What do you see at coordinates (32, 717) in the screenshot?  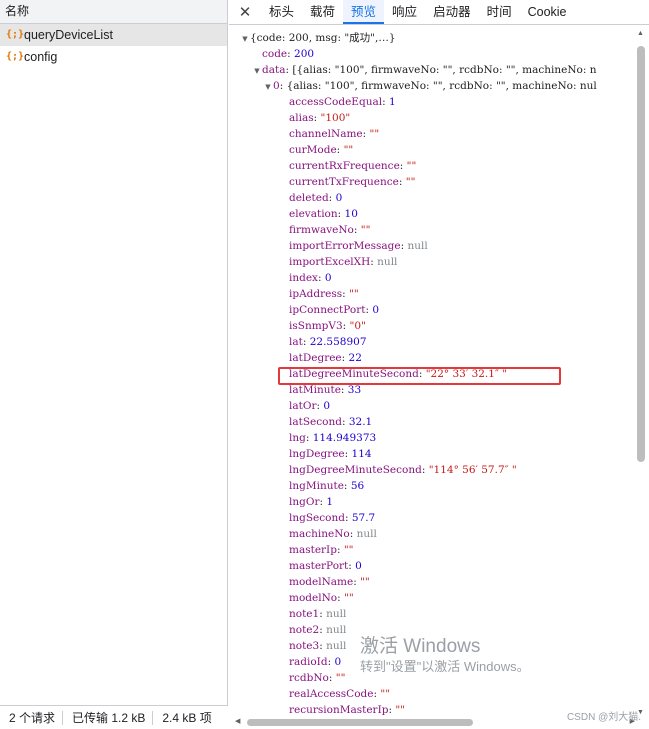 I see `request-count: 2 个请求` at bounding box center [32, 717].